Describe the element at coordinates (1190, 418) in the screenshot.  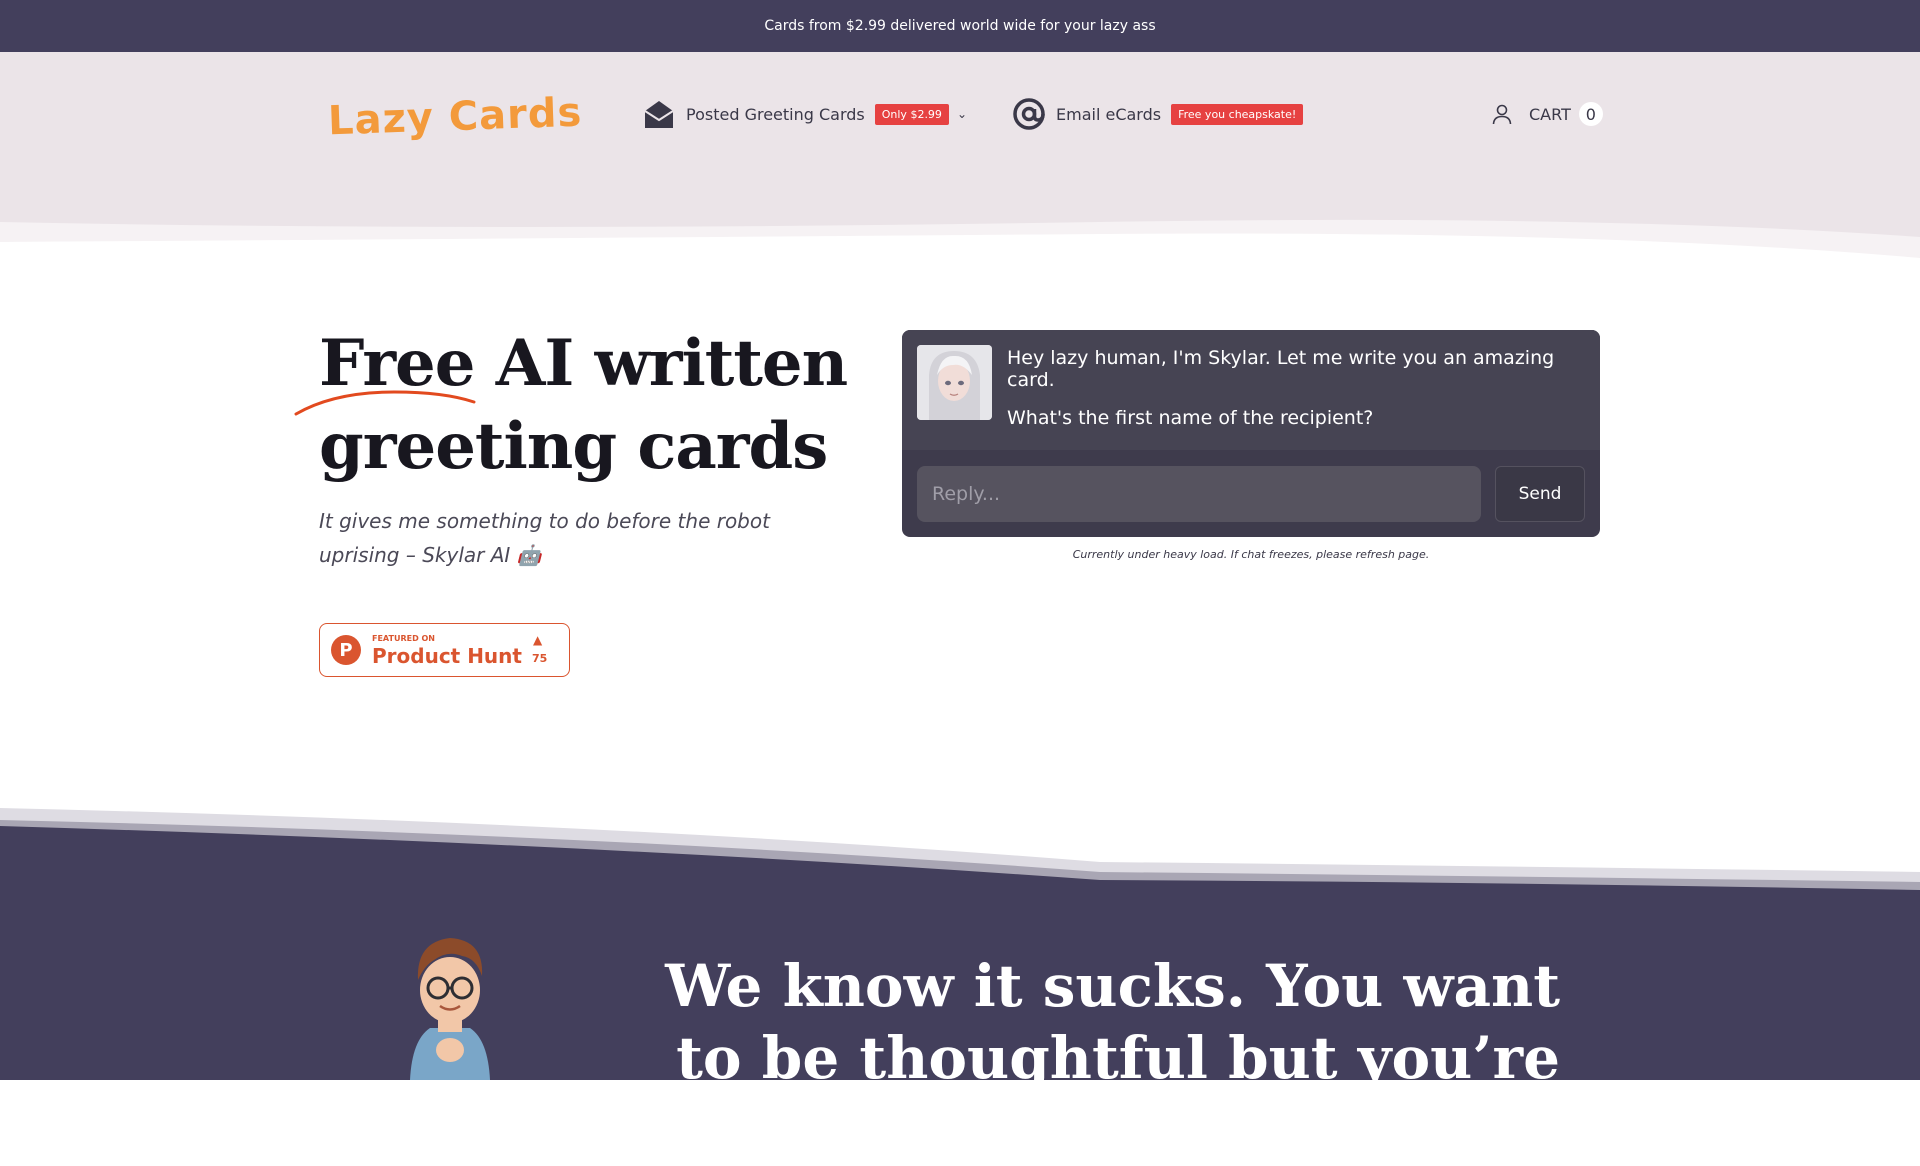
I see `chat-message-question: What's the first name of the recipient?` at that location.